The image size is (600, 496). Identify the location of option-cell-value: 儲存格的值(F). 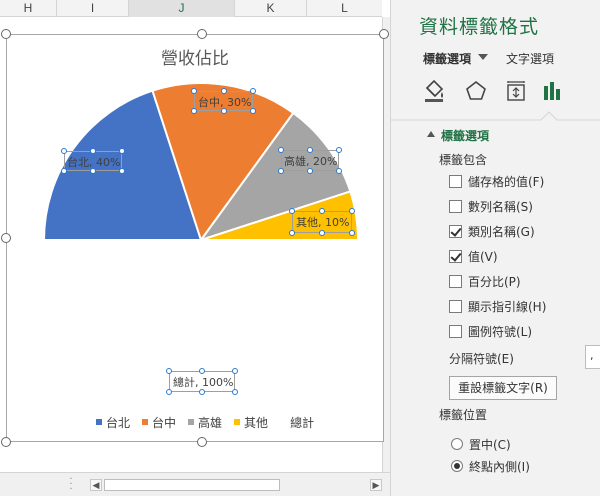
(496, 181).